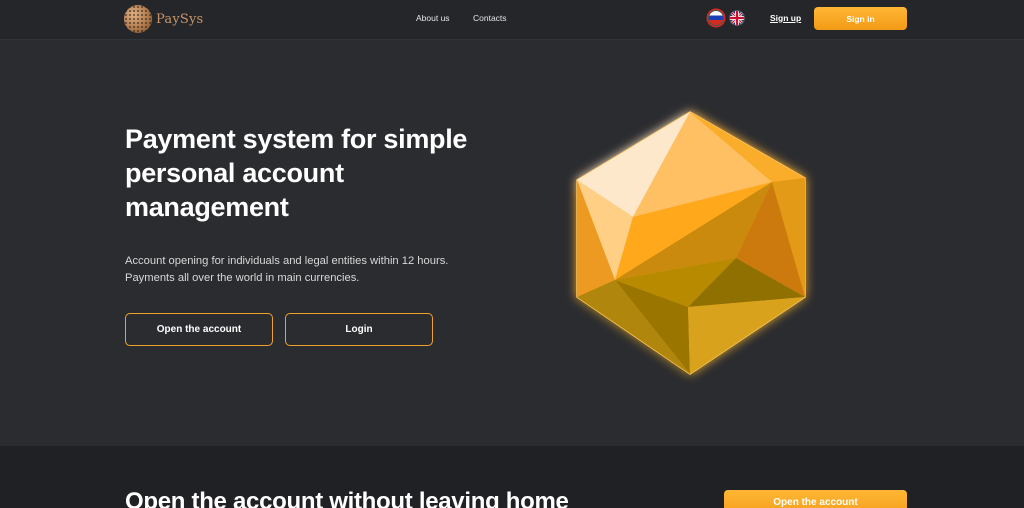  I want to click on russia-flag-icon, so click(716, 18).